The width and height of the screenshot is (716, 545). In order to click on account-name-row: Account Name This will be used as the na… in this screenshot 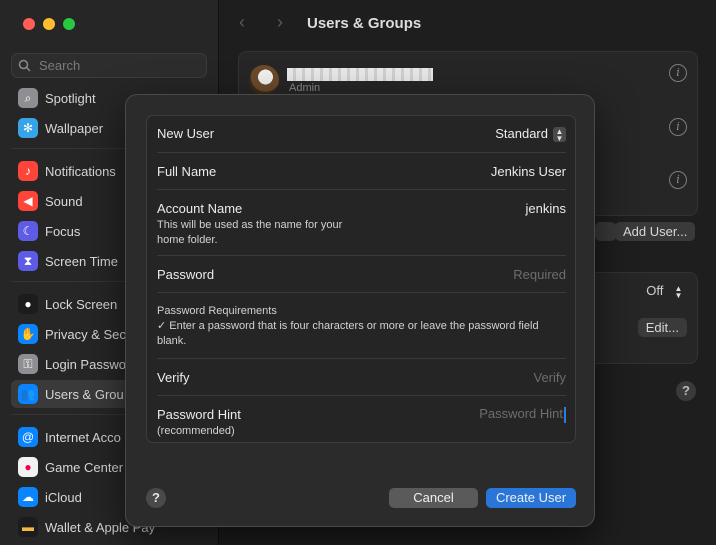, I will do `click(361, 223)`.